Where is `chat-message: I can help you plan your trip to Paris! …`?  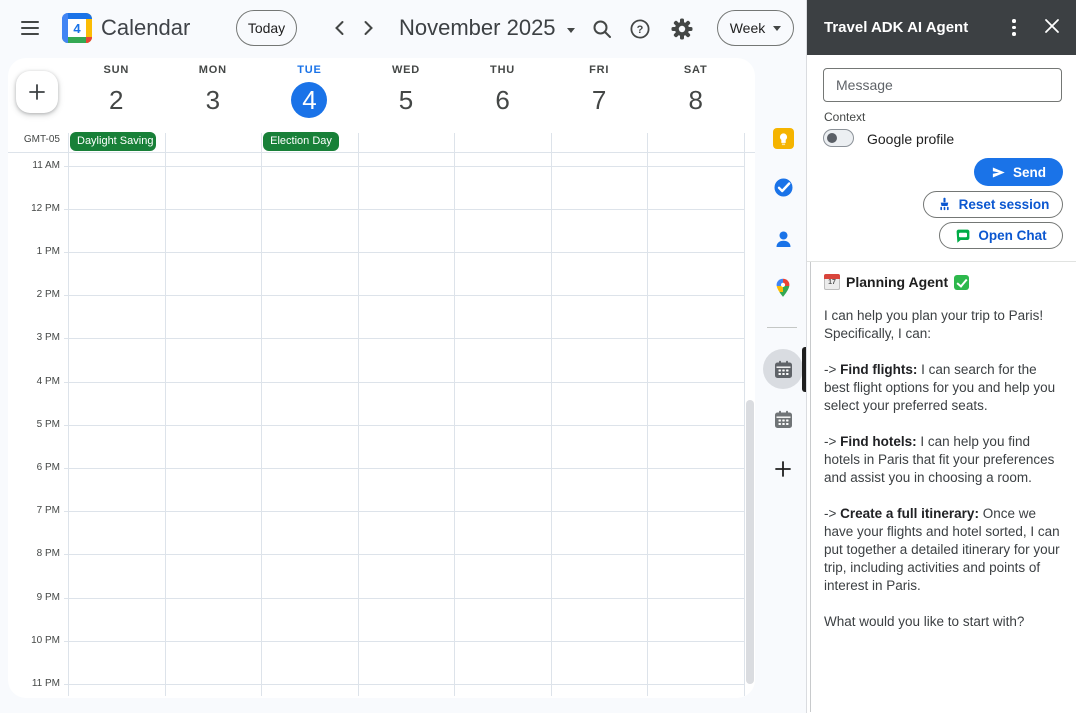
chat-message: I can help you plan your trip to Paris! … is located at coordinates (934, 324).